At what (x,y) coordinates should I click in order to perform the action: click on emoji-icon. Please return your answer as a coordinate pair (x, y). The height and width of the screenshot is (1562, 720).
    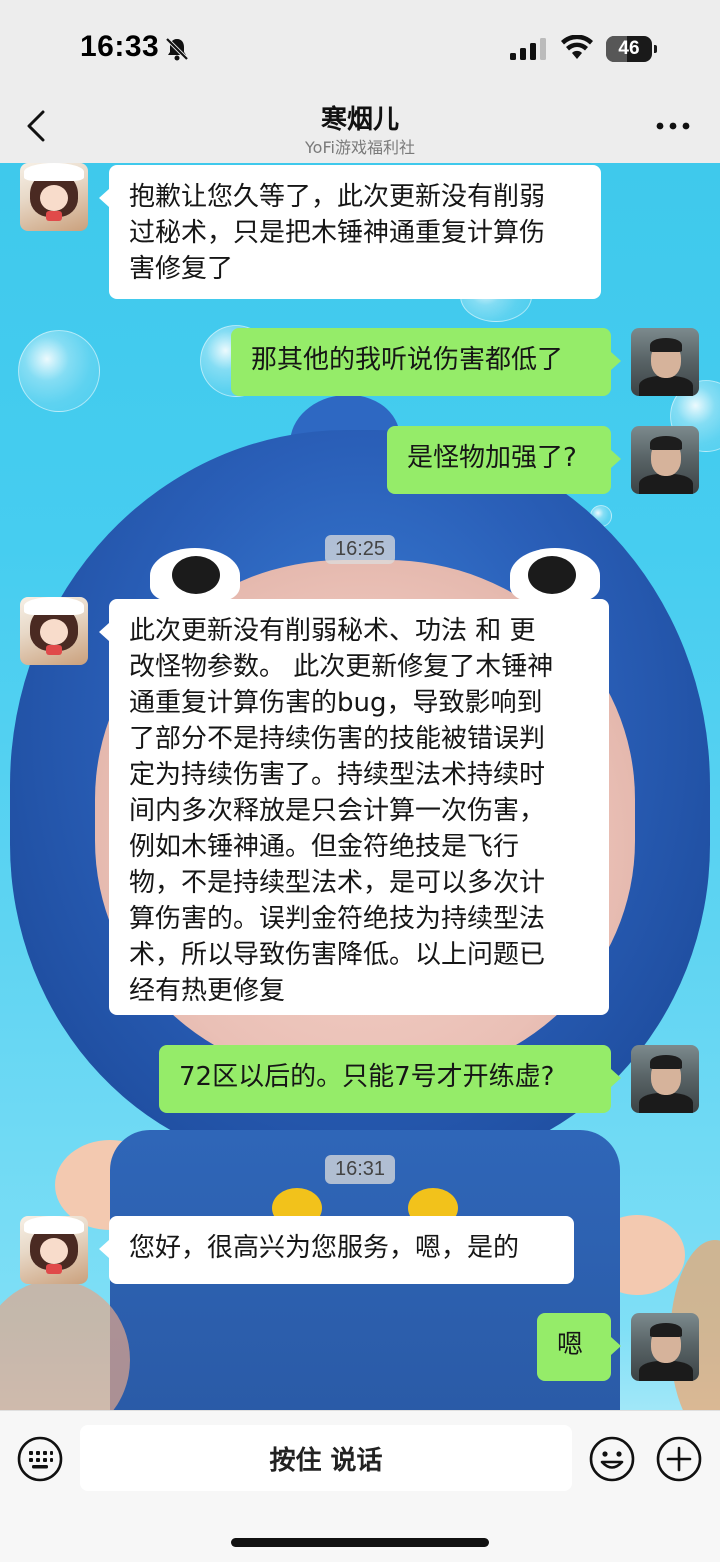
    Looking at the image, I should click on (612, 1459).